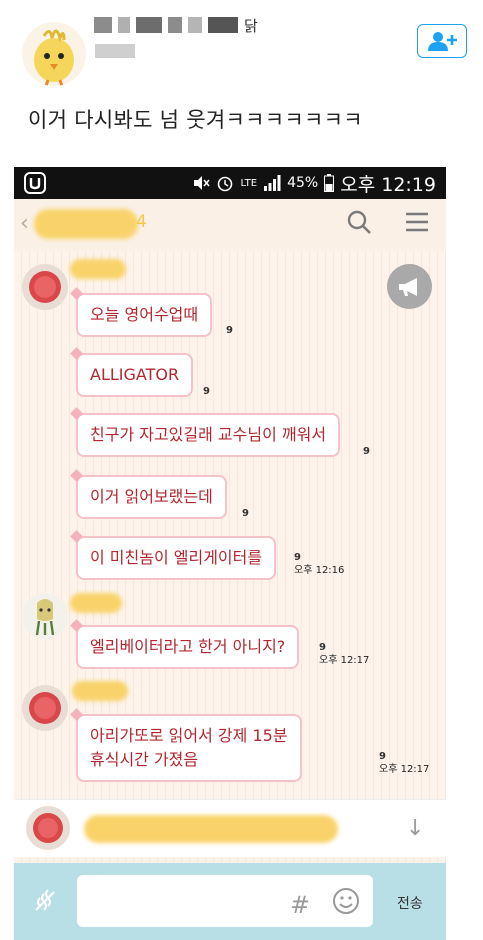 The width and height of the screenshot is (483, 940). What do you see at coordinates (115, 51) in the screenshot?
I see `user-handle` at bounding box center [115, 51].